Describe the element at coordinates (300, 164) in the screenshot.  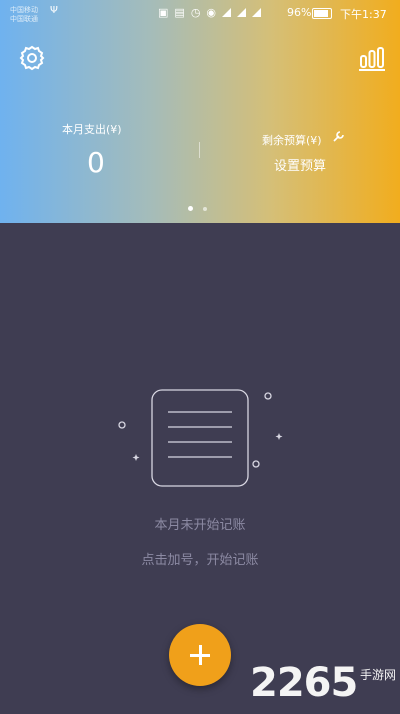
I see `set-budget-button: 设置预算` at that location.